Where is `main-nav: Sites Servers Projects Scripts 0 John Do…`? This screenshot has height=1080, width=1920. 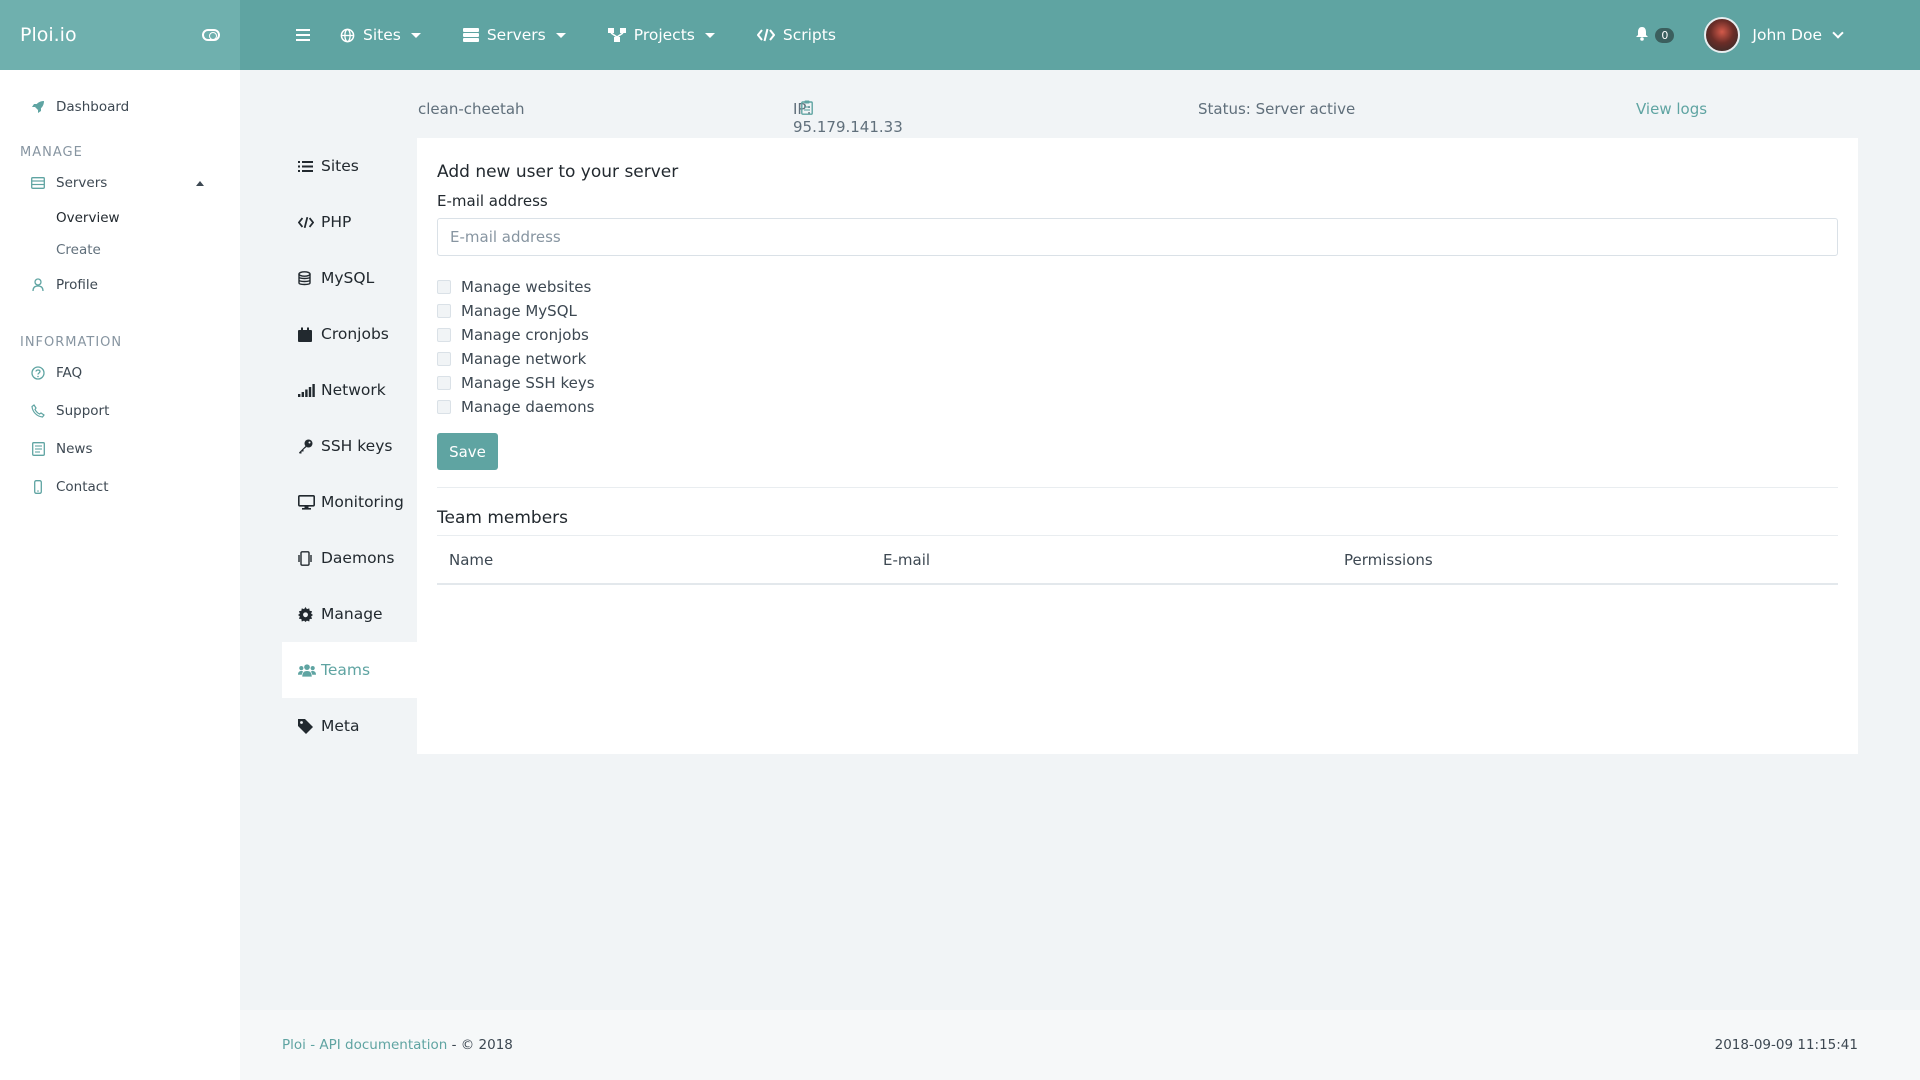
main-nav: Sites Servers Projects Scripts 0 John Do… is located at coordinates (1080, 35).